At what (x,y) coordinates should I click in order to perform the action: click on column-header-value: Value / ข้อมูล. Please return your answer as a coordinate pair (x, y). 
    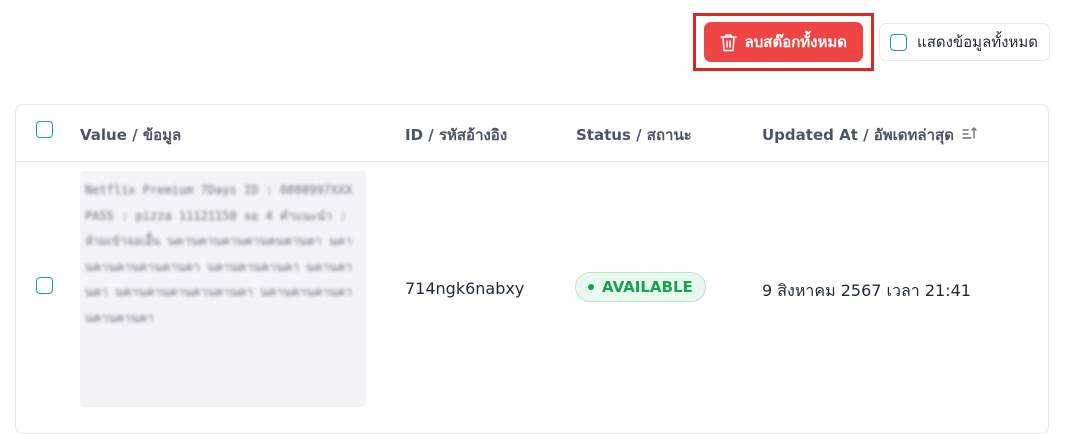
    Looking at the image, I should click on (130, 135).